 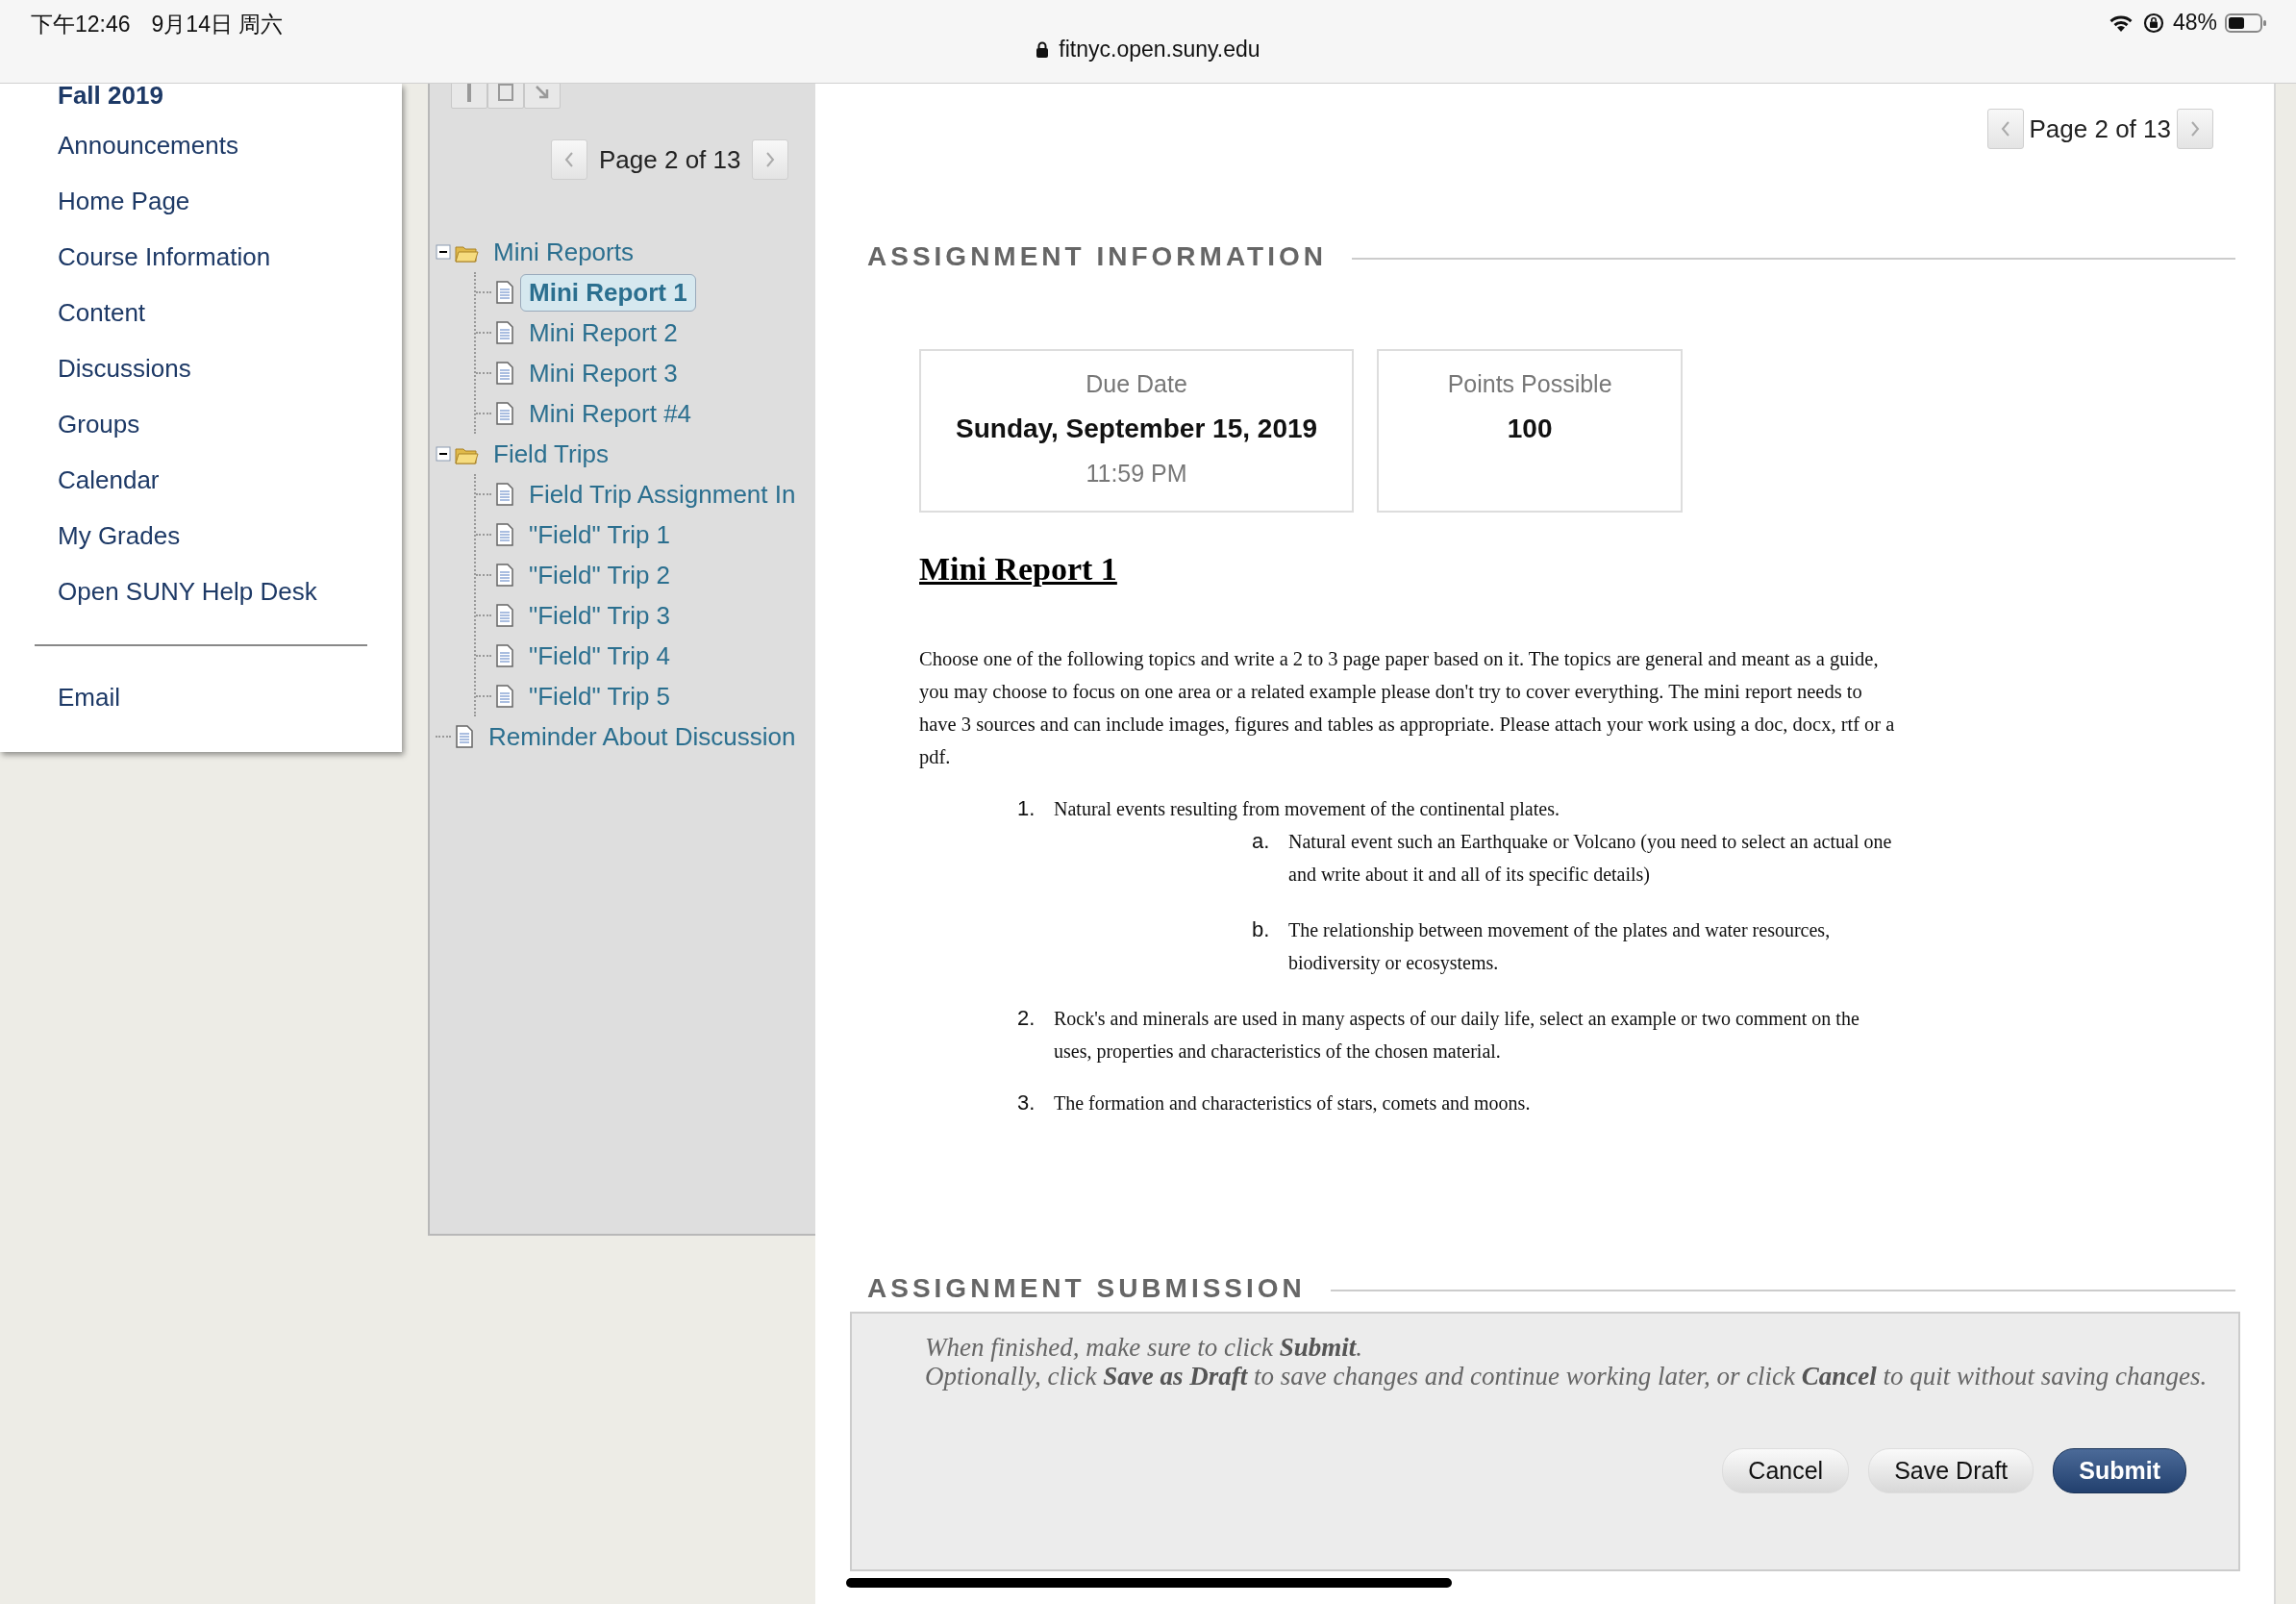 What do you see at coordinates (469, 93) in the screenshot?
I see `bar-icon` at bounding box center [469, 93].